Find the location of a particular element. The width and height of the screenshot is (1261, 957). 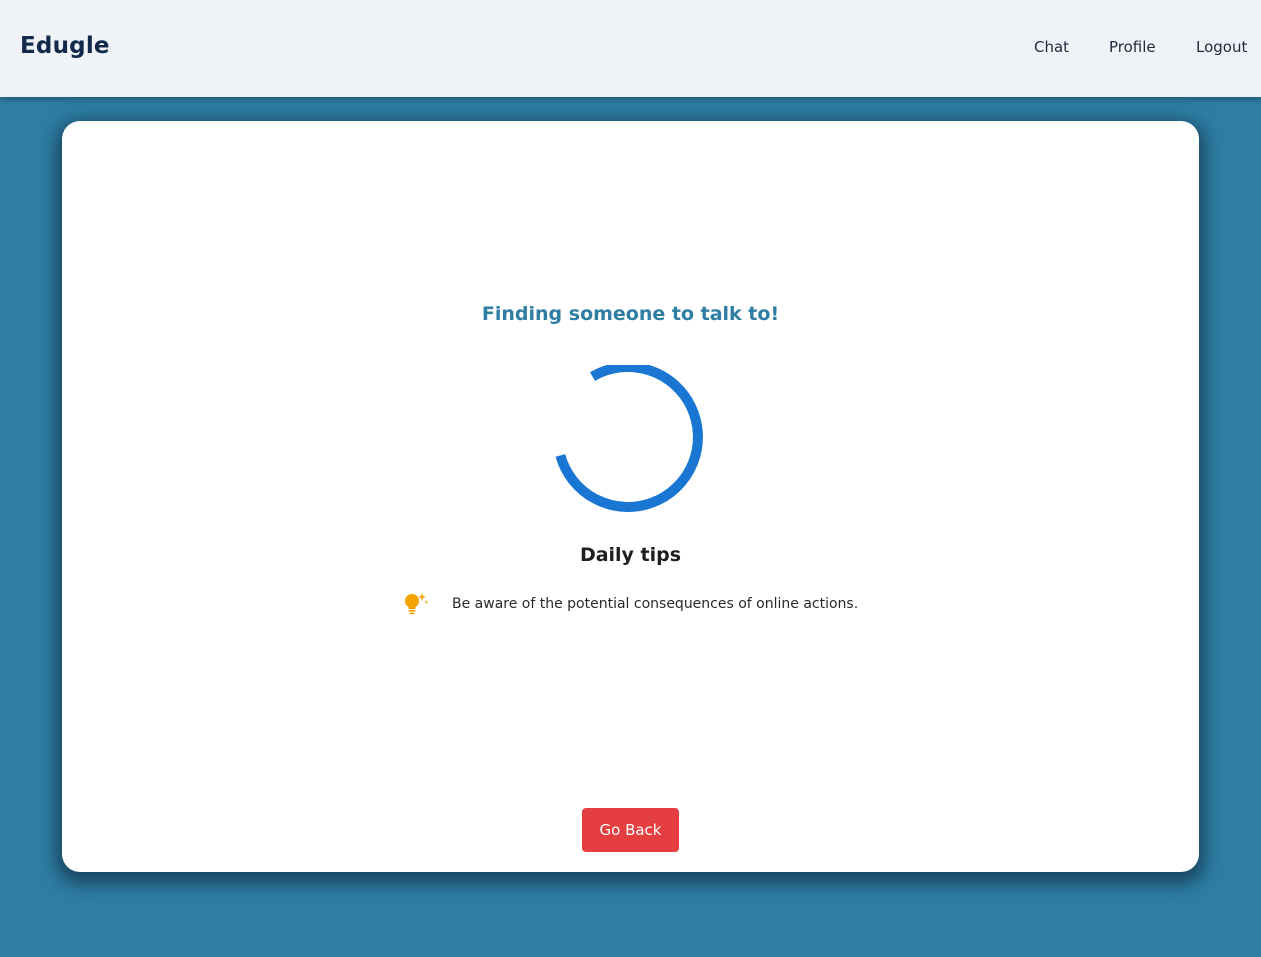

nav-link-chat: Chat is located at coordinates (1051, 47).